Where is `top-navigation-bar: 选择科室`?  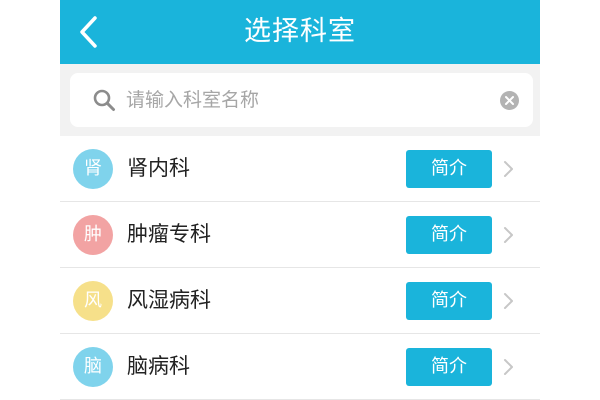 top-navigation-bar: 选择科室 is located at coordinates (300, 32).